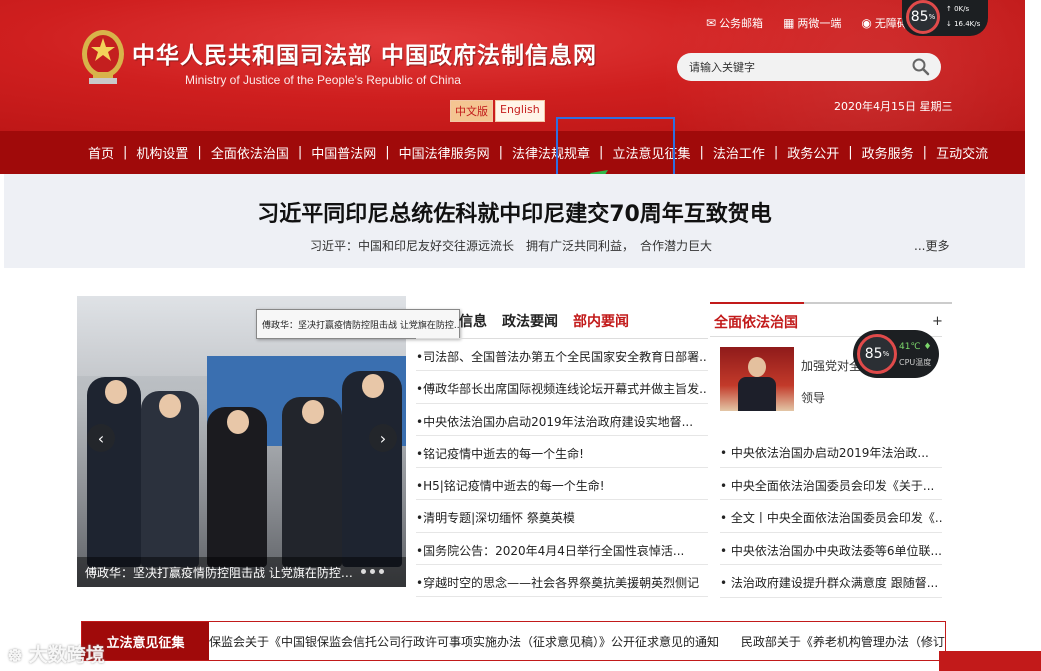 This screenshot has width=1041, height=671. I want to click on weixin-link: ▦ 两微一端, so click(812, 23).